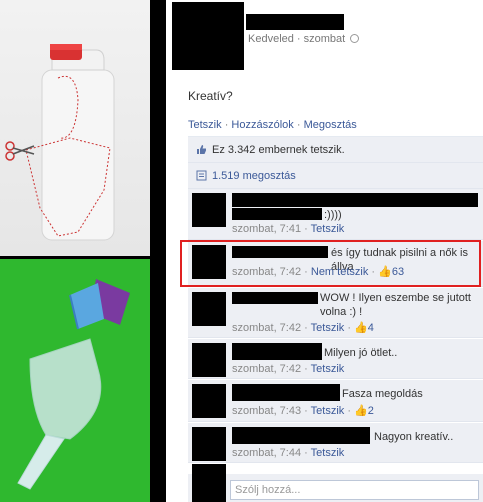 Image resolution: width=483 pixels, height=502 pixels. I want to click on bottle-illustration, so click(60, 142).